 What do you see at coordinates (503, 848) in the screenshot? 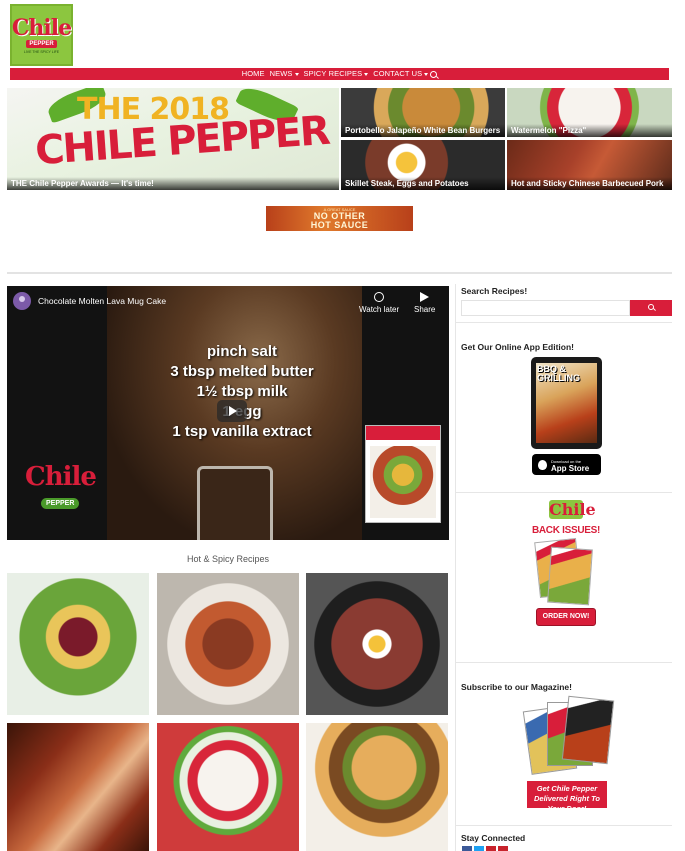
I see `youtube-icon` at bounding box center [503, 848].